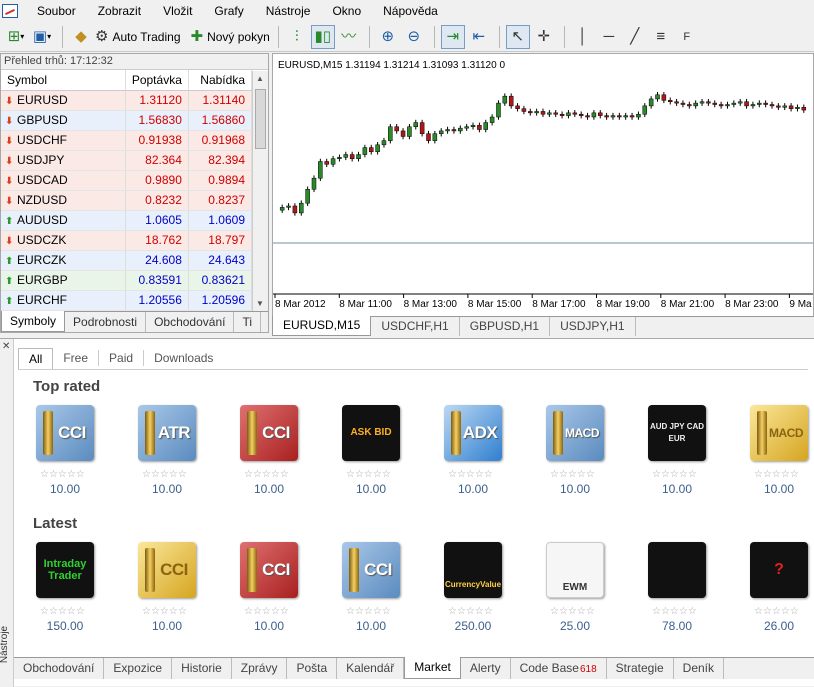 The height and width of the screenshot is (687, 814). What do you see at coordinates (473, 433) in the screenshot?
I see `product-icon: ADX` at bounding box center [473, 433].